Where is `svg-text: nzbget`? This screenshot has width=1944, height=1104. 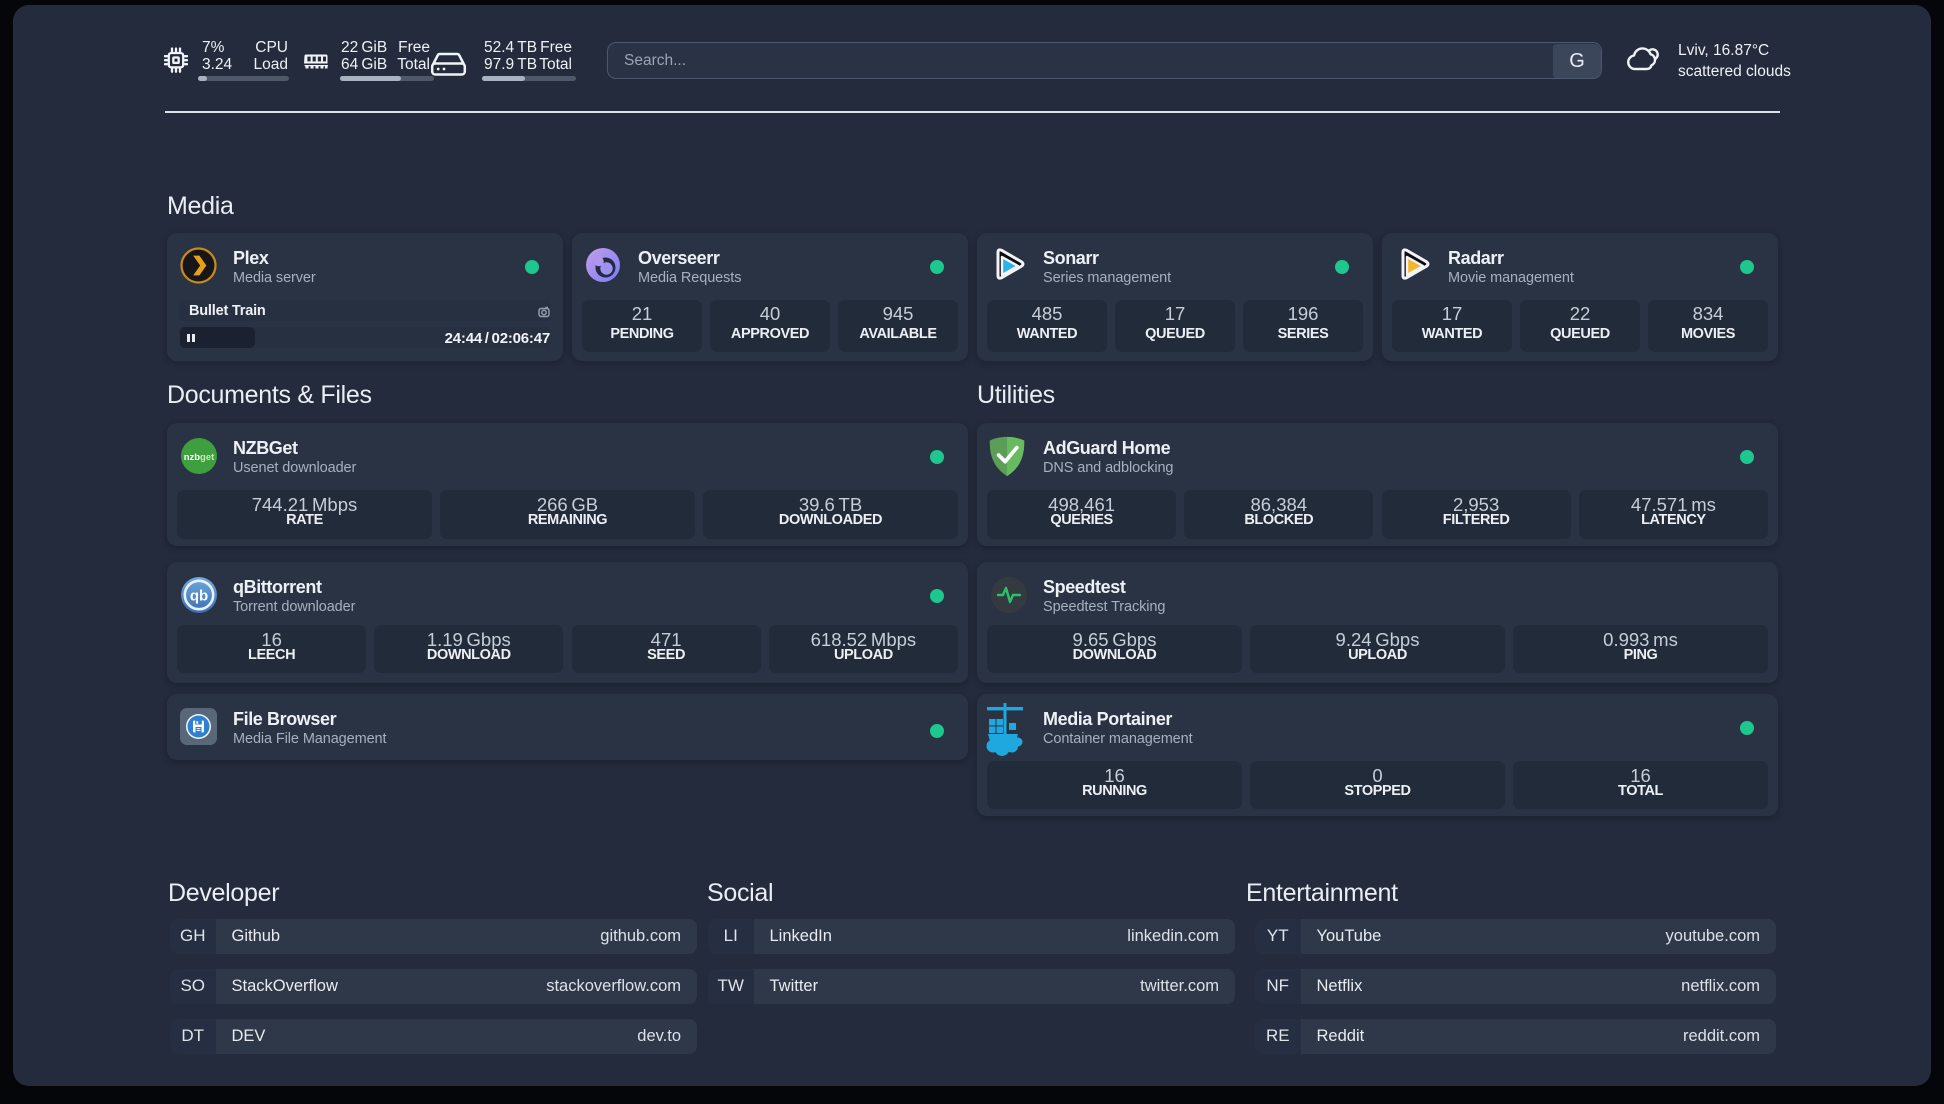
svg-text: nzbget is located at coordinates (199, 457).